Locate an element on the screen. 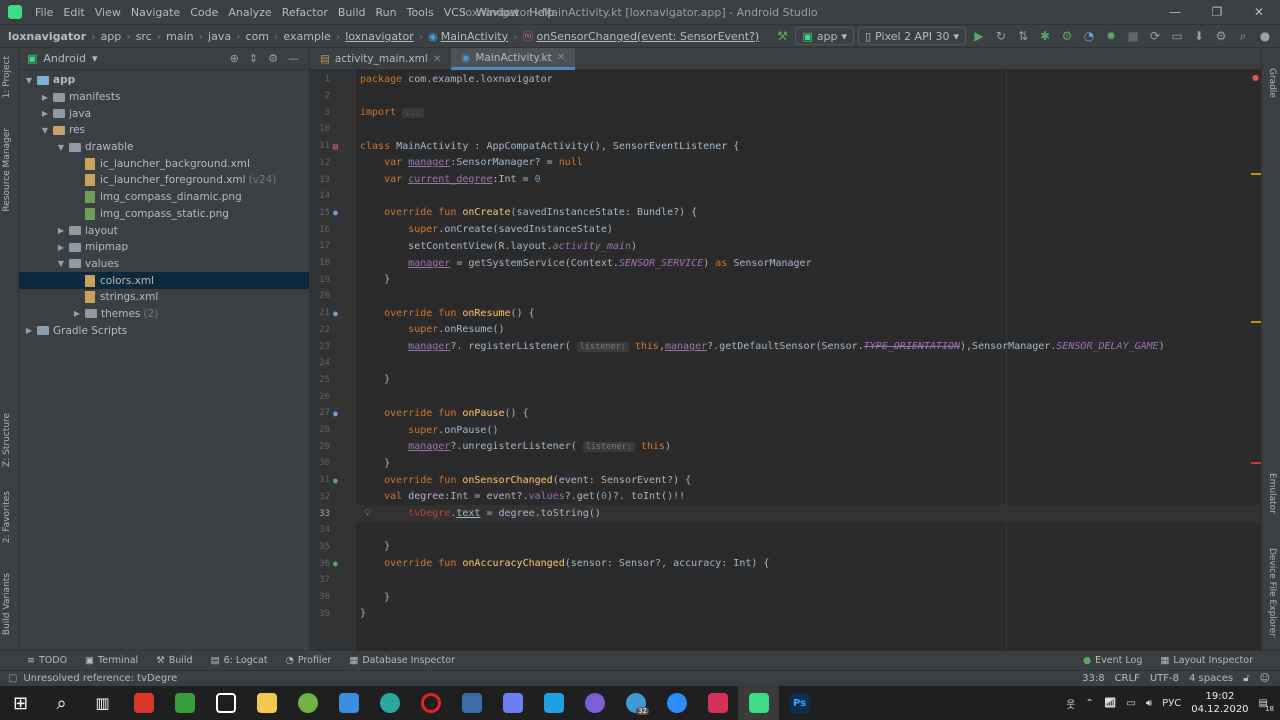  tree-item: ▶ manifests is located at coordinates (164, 97).